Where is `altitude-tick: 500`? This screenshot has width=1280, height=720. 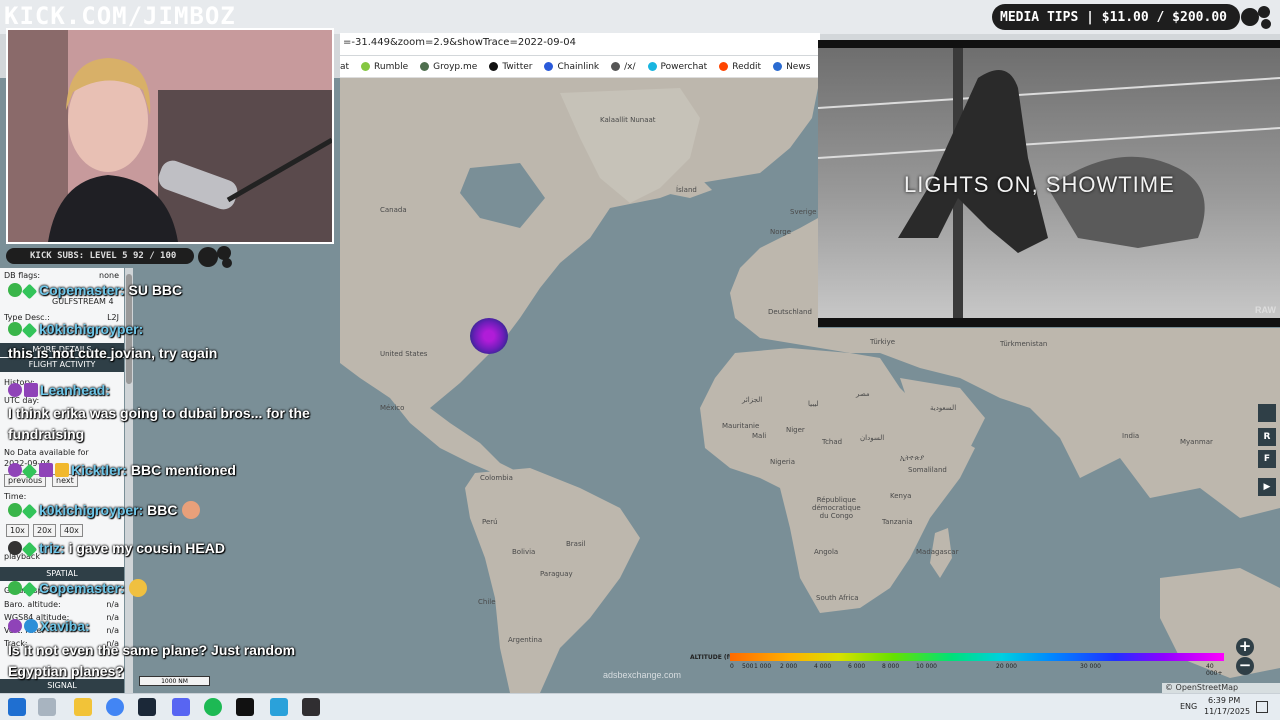 altitude-tick: 500 is located at coordinates (748, 666).